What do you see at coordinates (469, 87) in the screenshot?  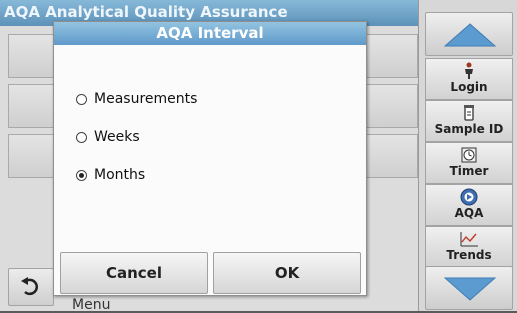 I see `sidebar-item-label: Login` at bounding box center [469, 87].